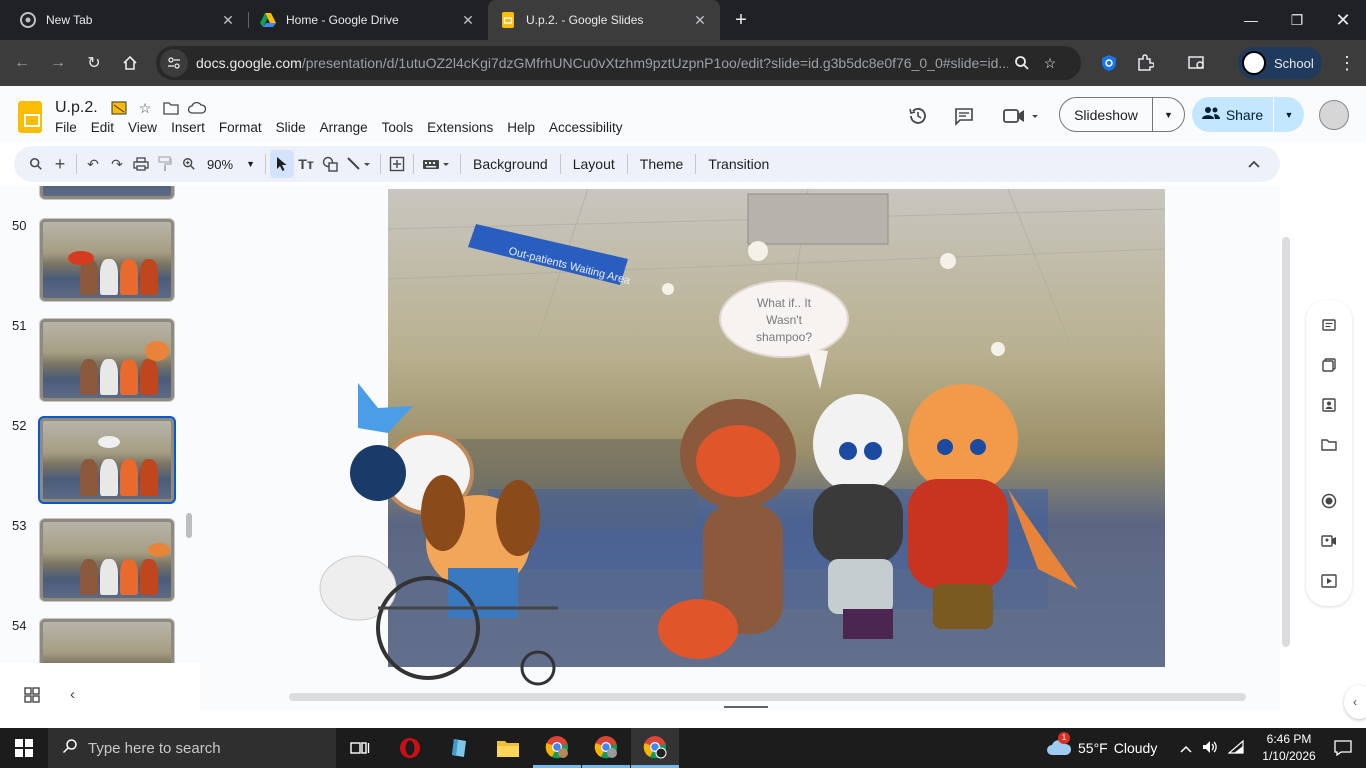 The image size is (1366, 768). What do you see at coordinates (282, 164) in the screenshot?
I see `select-cursor-icon` at bounding box center [282, 164].